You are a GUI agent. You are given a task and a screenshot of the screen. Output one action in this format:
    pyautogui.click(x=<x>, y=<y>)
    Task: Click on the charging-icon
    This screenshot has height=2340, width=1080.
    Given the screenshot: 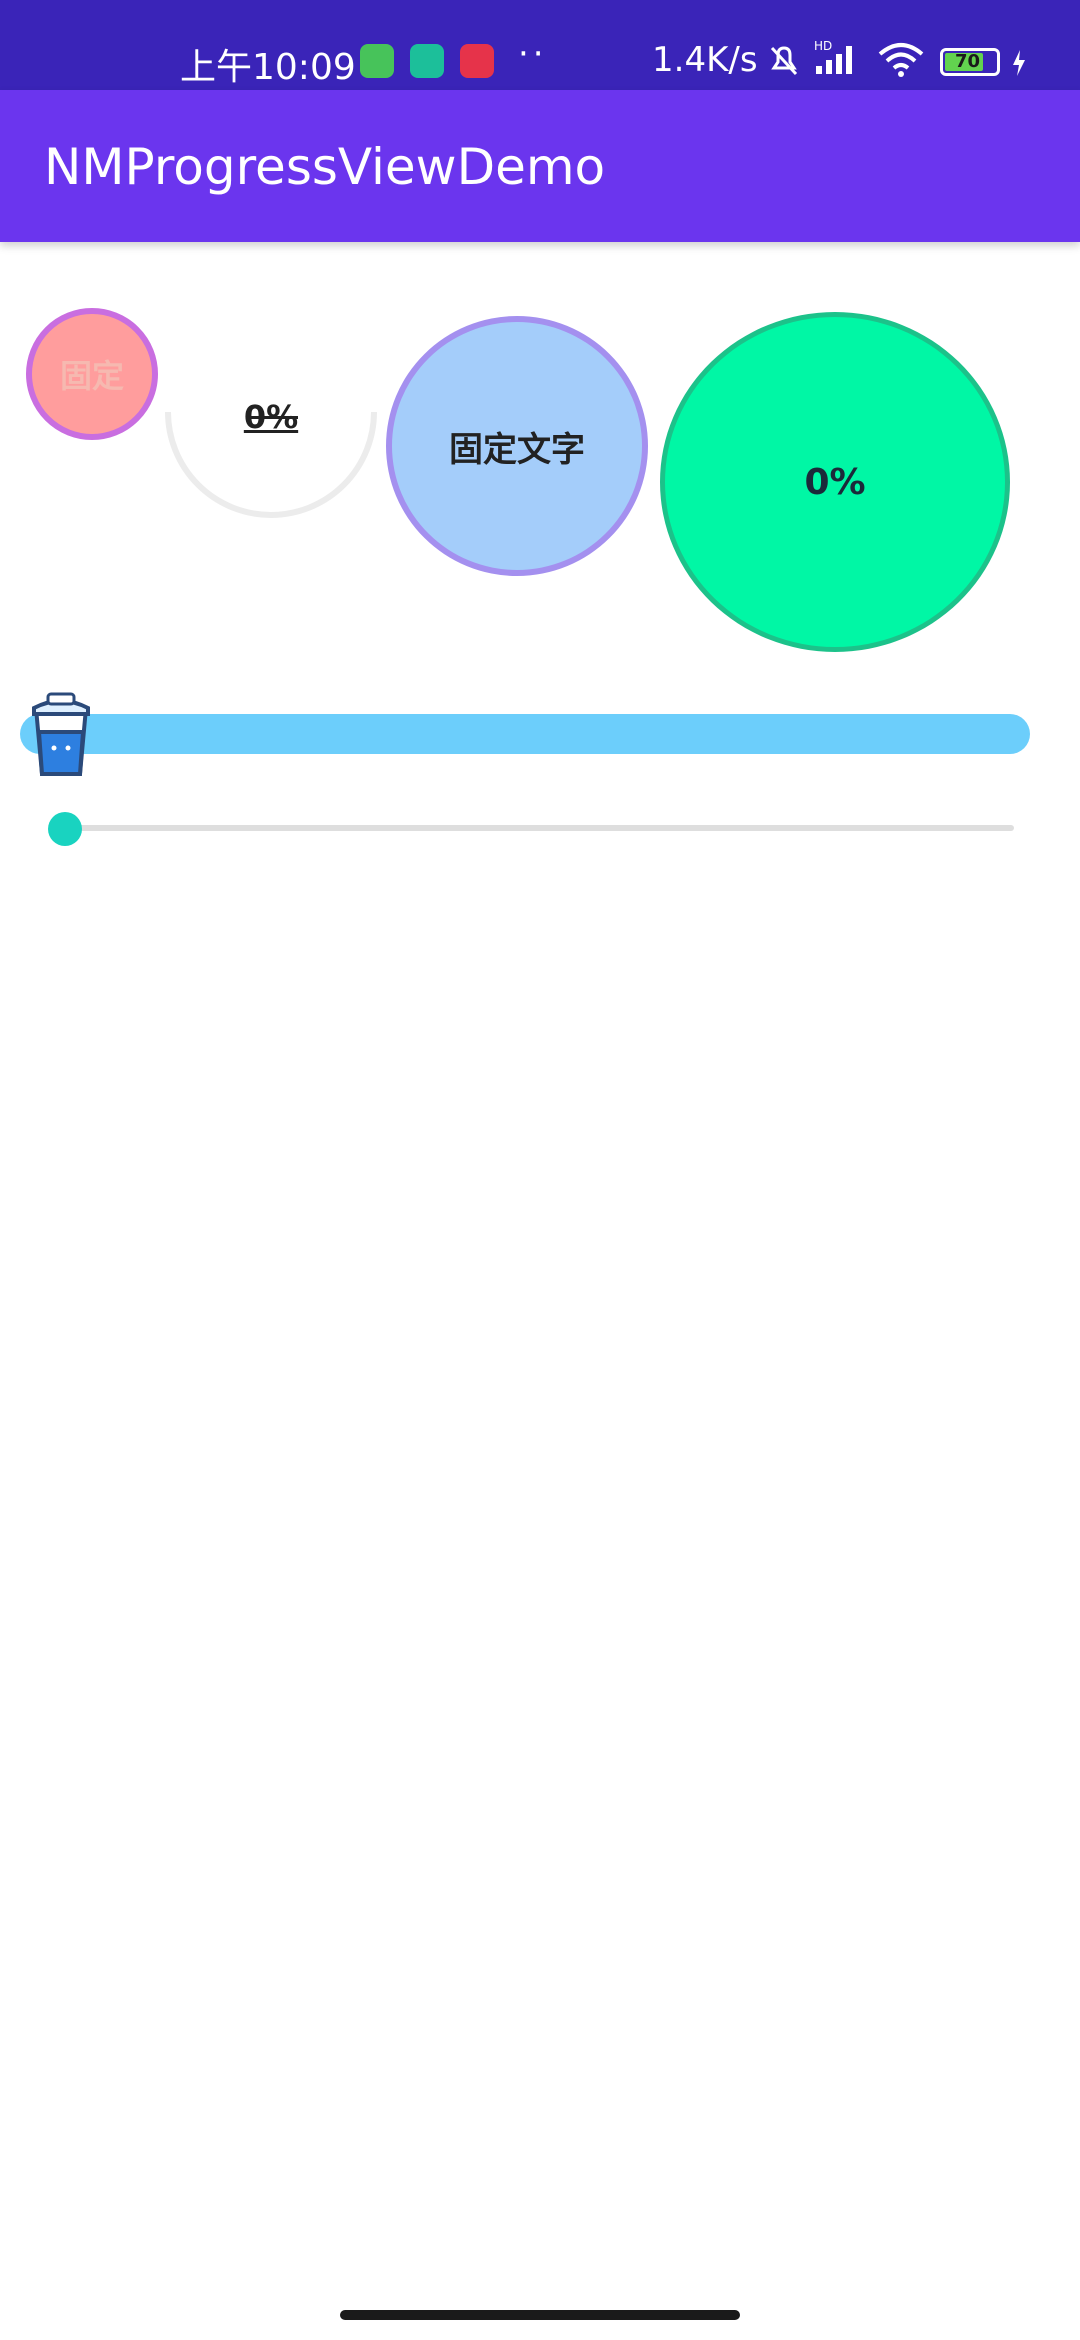 What is the action you would take?
    pyautogui.click(x=1019, y=63)
    